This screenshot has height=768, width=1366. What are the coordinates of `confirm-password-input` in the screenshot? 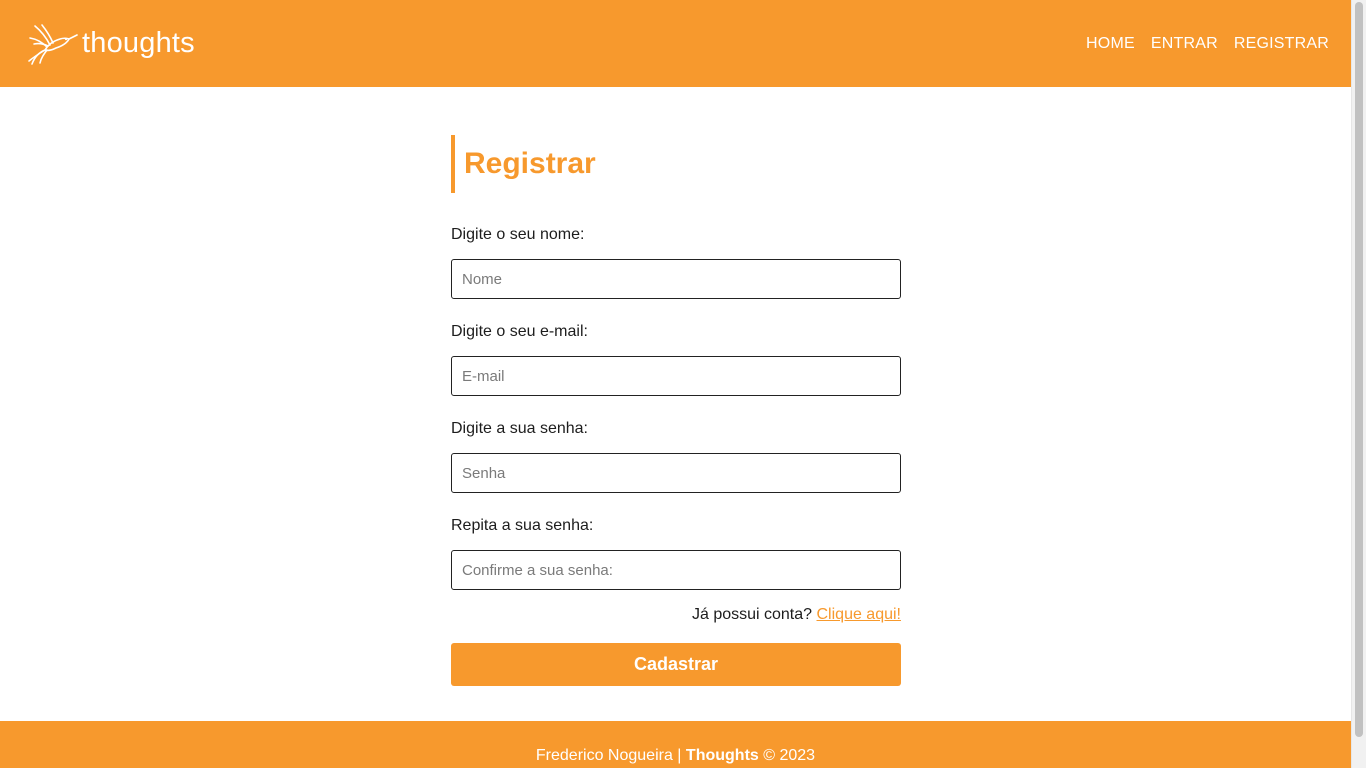 It's located at (676, 570).